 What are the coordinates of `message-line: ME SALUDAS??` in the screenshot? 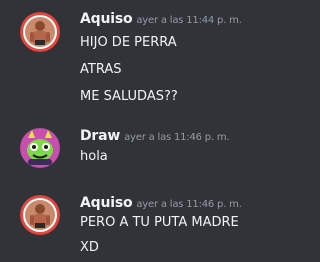 It's located at (129, 96).